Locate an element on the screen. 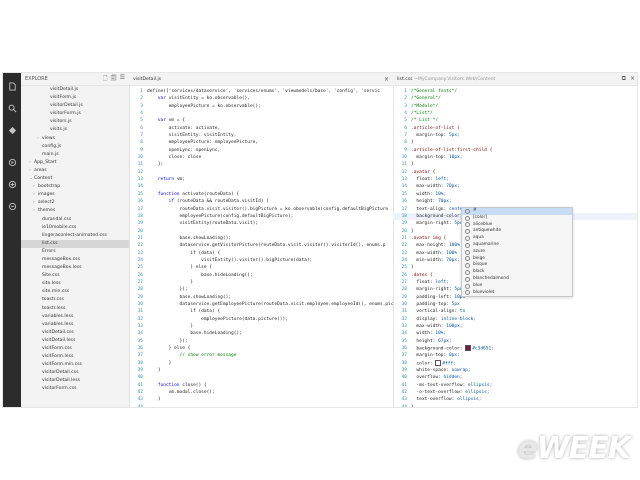 The height and width of the screenshot is (480, 640). output-icon is located at coordinates (12, 206).